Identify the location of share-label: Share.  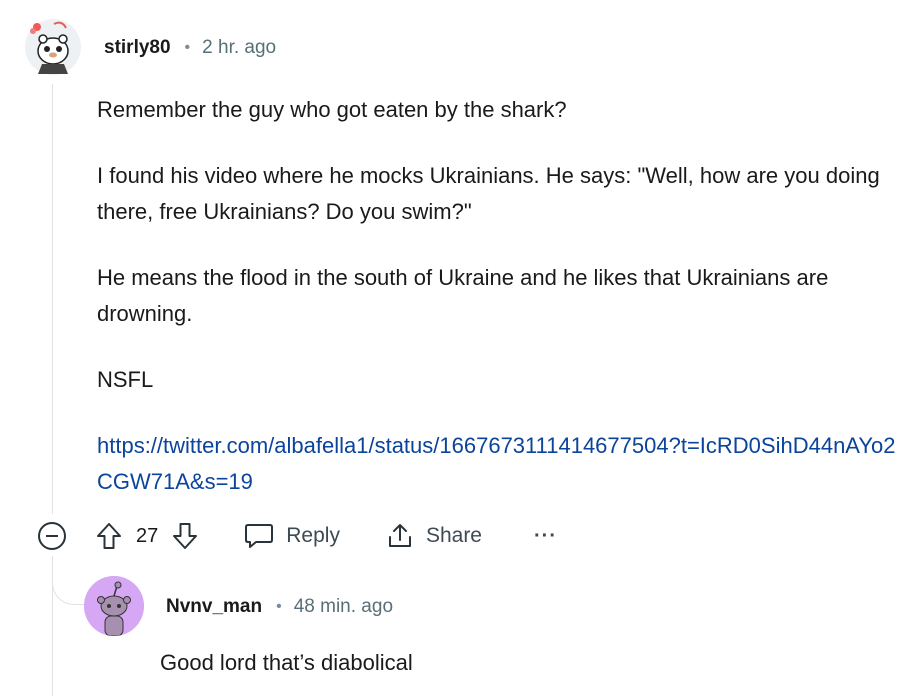
(453, 535).